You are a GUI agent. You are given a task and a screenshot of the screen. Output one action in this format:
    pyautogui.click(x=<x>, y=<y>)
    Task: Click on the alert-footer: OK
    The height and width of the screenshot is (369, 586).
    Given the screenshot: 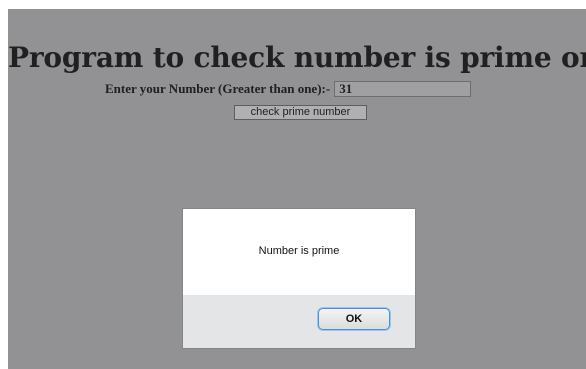 What is the action you would take?
    pyautogui.click(x=299, y=321)
    